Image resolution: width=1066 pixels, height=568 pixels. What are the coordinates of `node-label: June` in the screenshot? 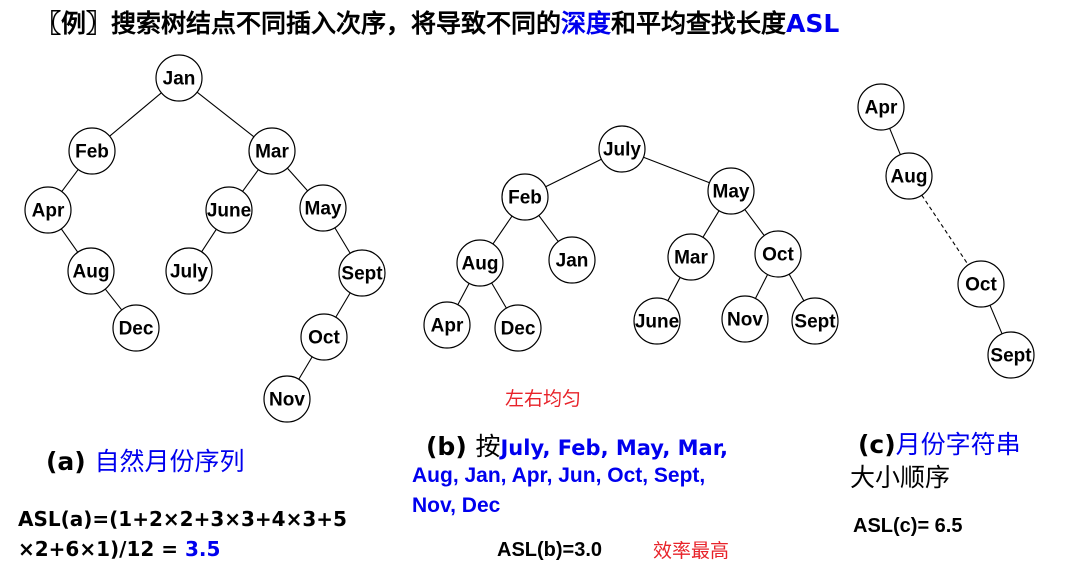 It's located at (229, 211).